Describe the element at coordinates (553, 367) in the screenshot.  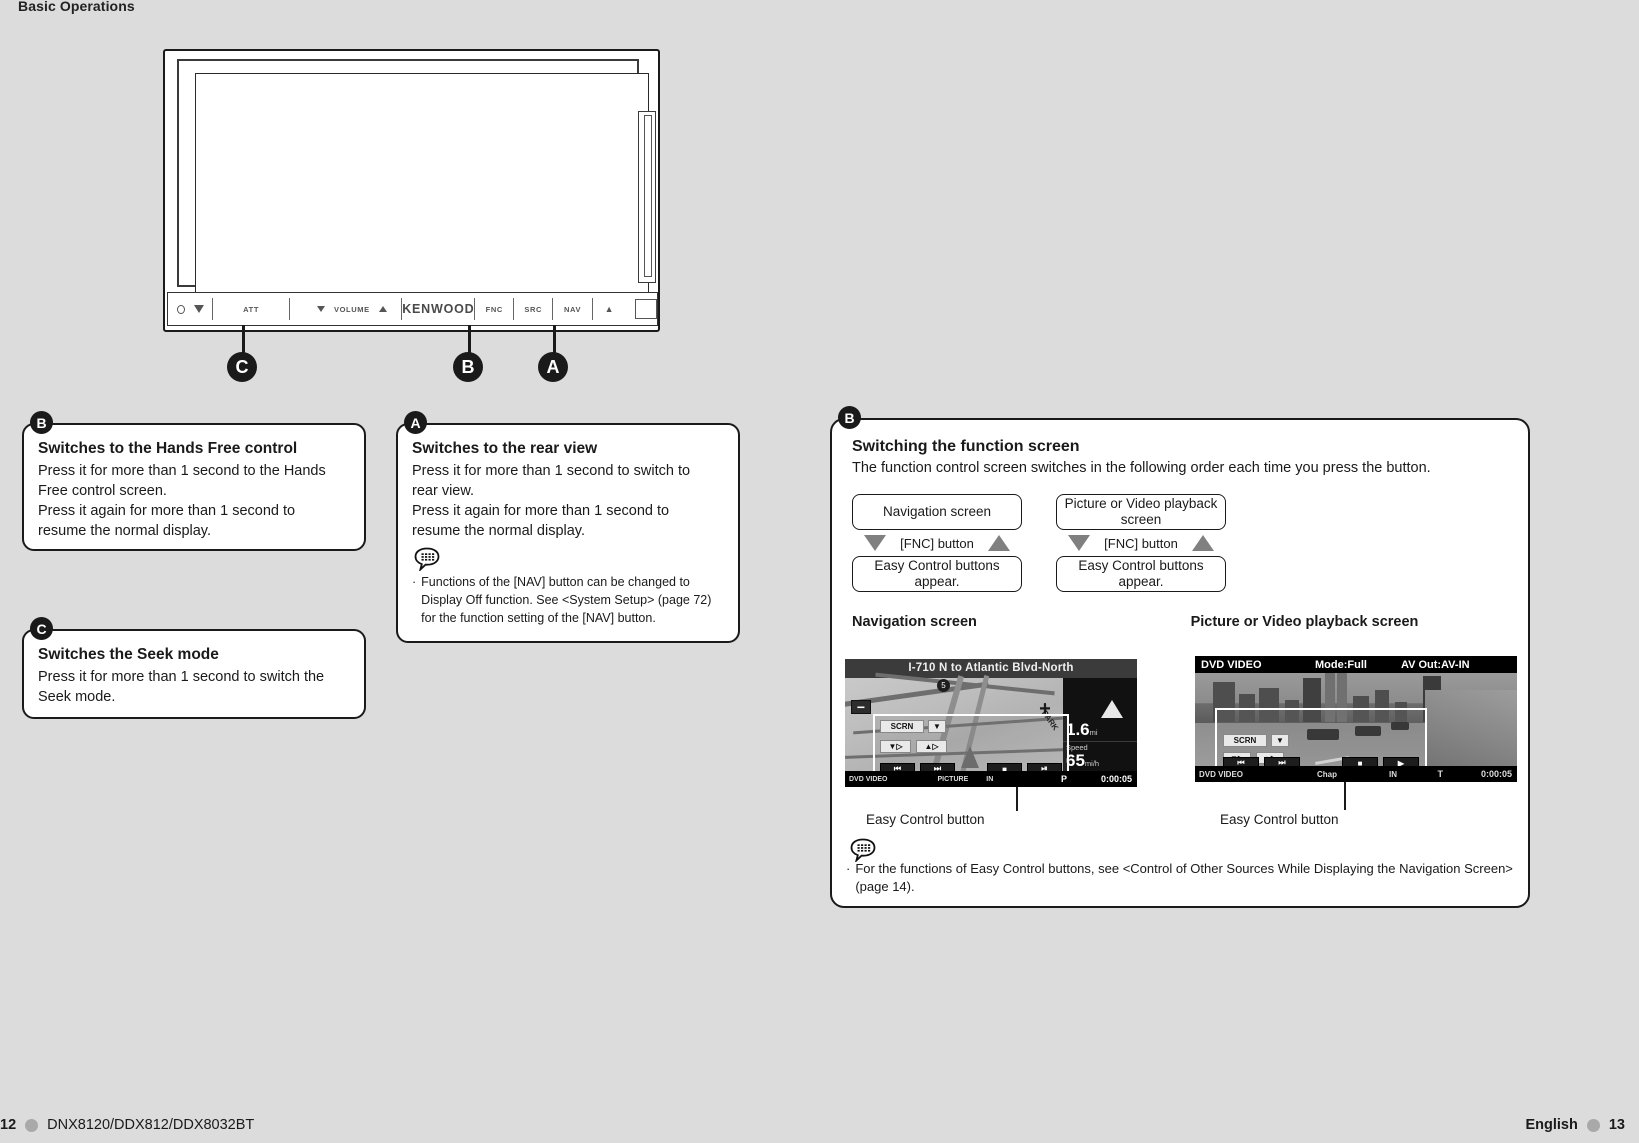
I see `callout-badge-a: A` at that location.